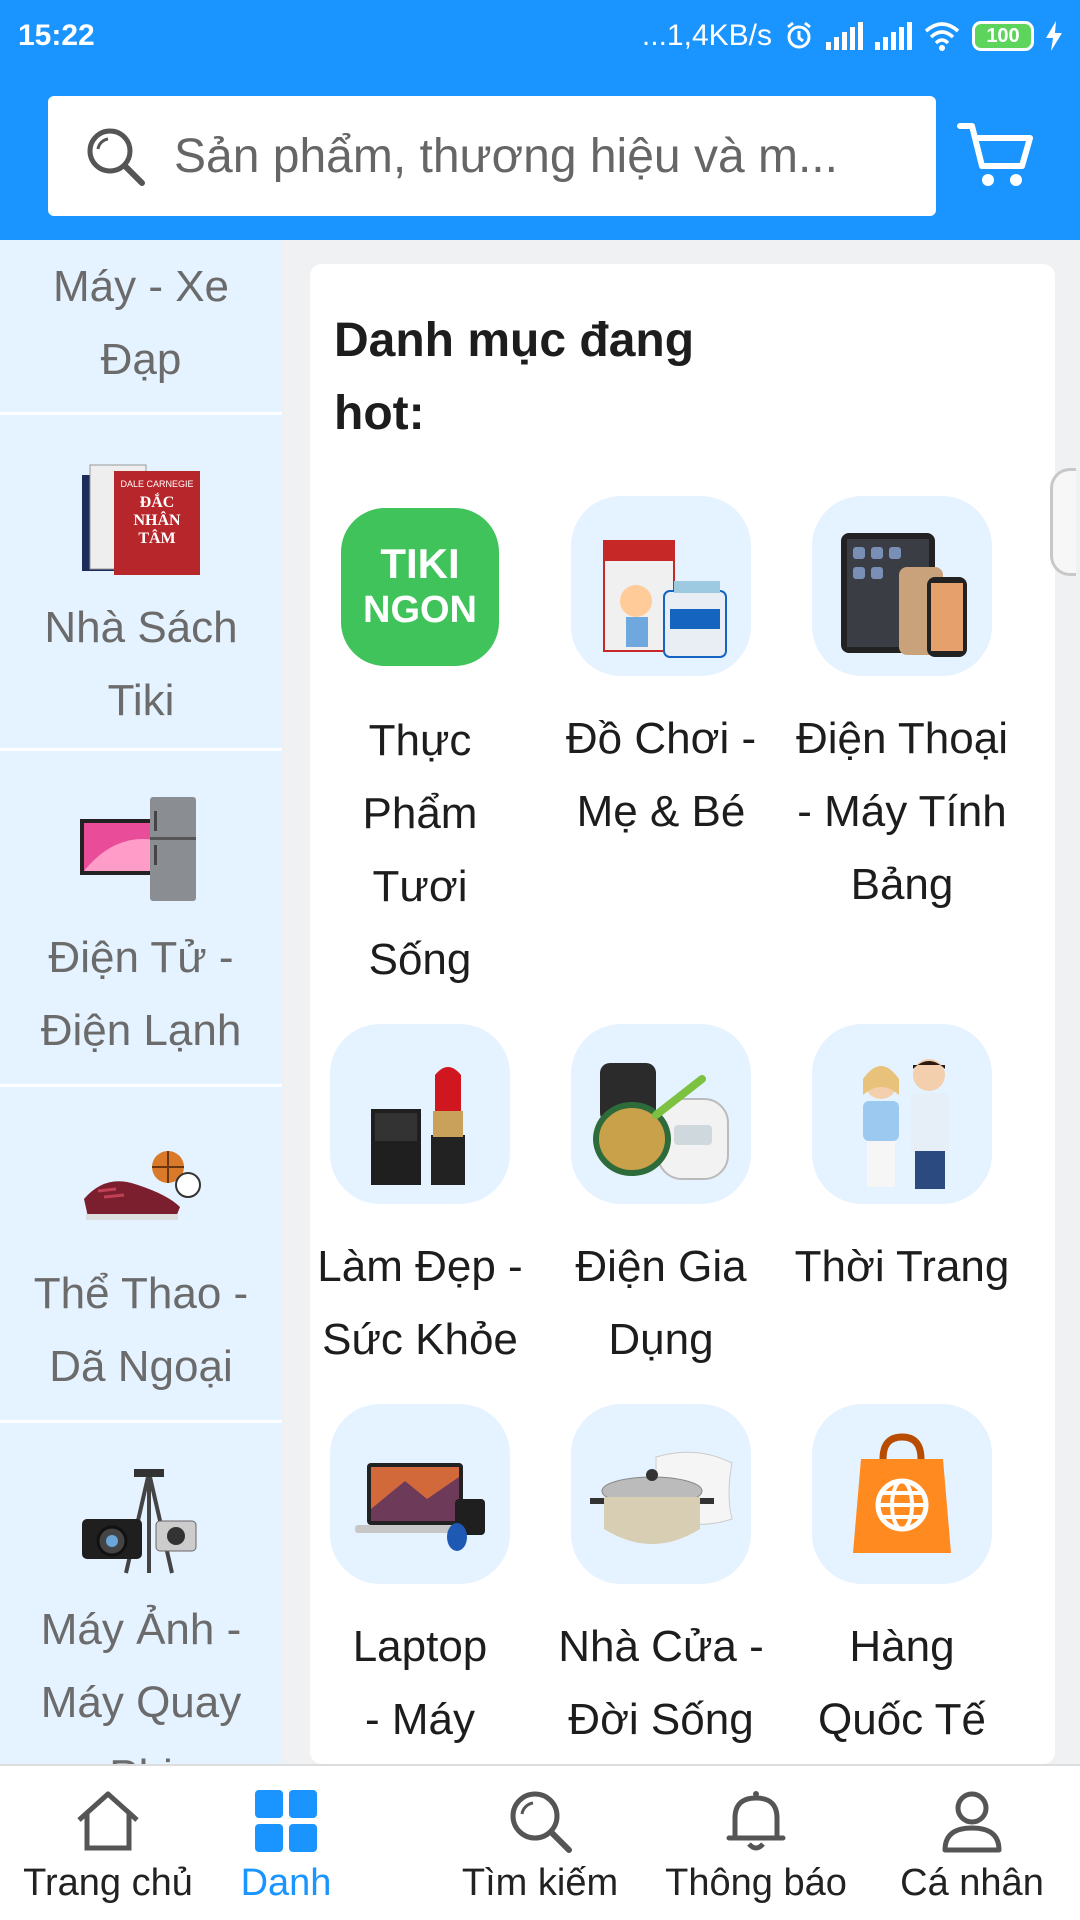 The image size is (1080, 1920). What do you see at coordinates (141, 1255) in the screenshot?
I see `sidebar-item-sports: Thể Thao - Dã Ngoại` at bounding box center [141, 1255].